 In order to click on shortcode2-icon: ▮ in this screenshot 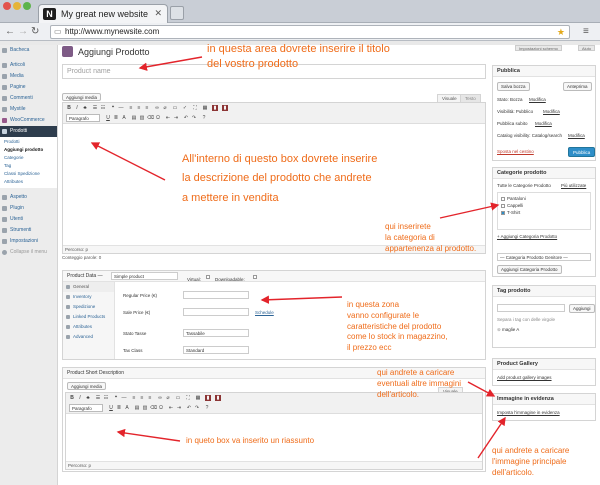, I will do `click(225, 108)`.